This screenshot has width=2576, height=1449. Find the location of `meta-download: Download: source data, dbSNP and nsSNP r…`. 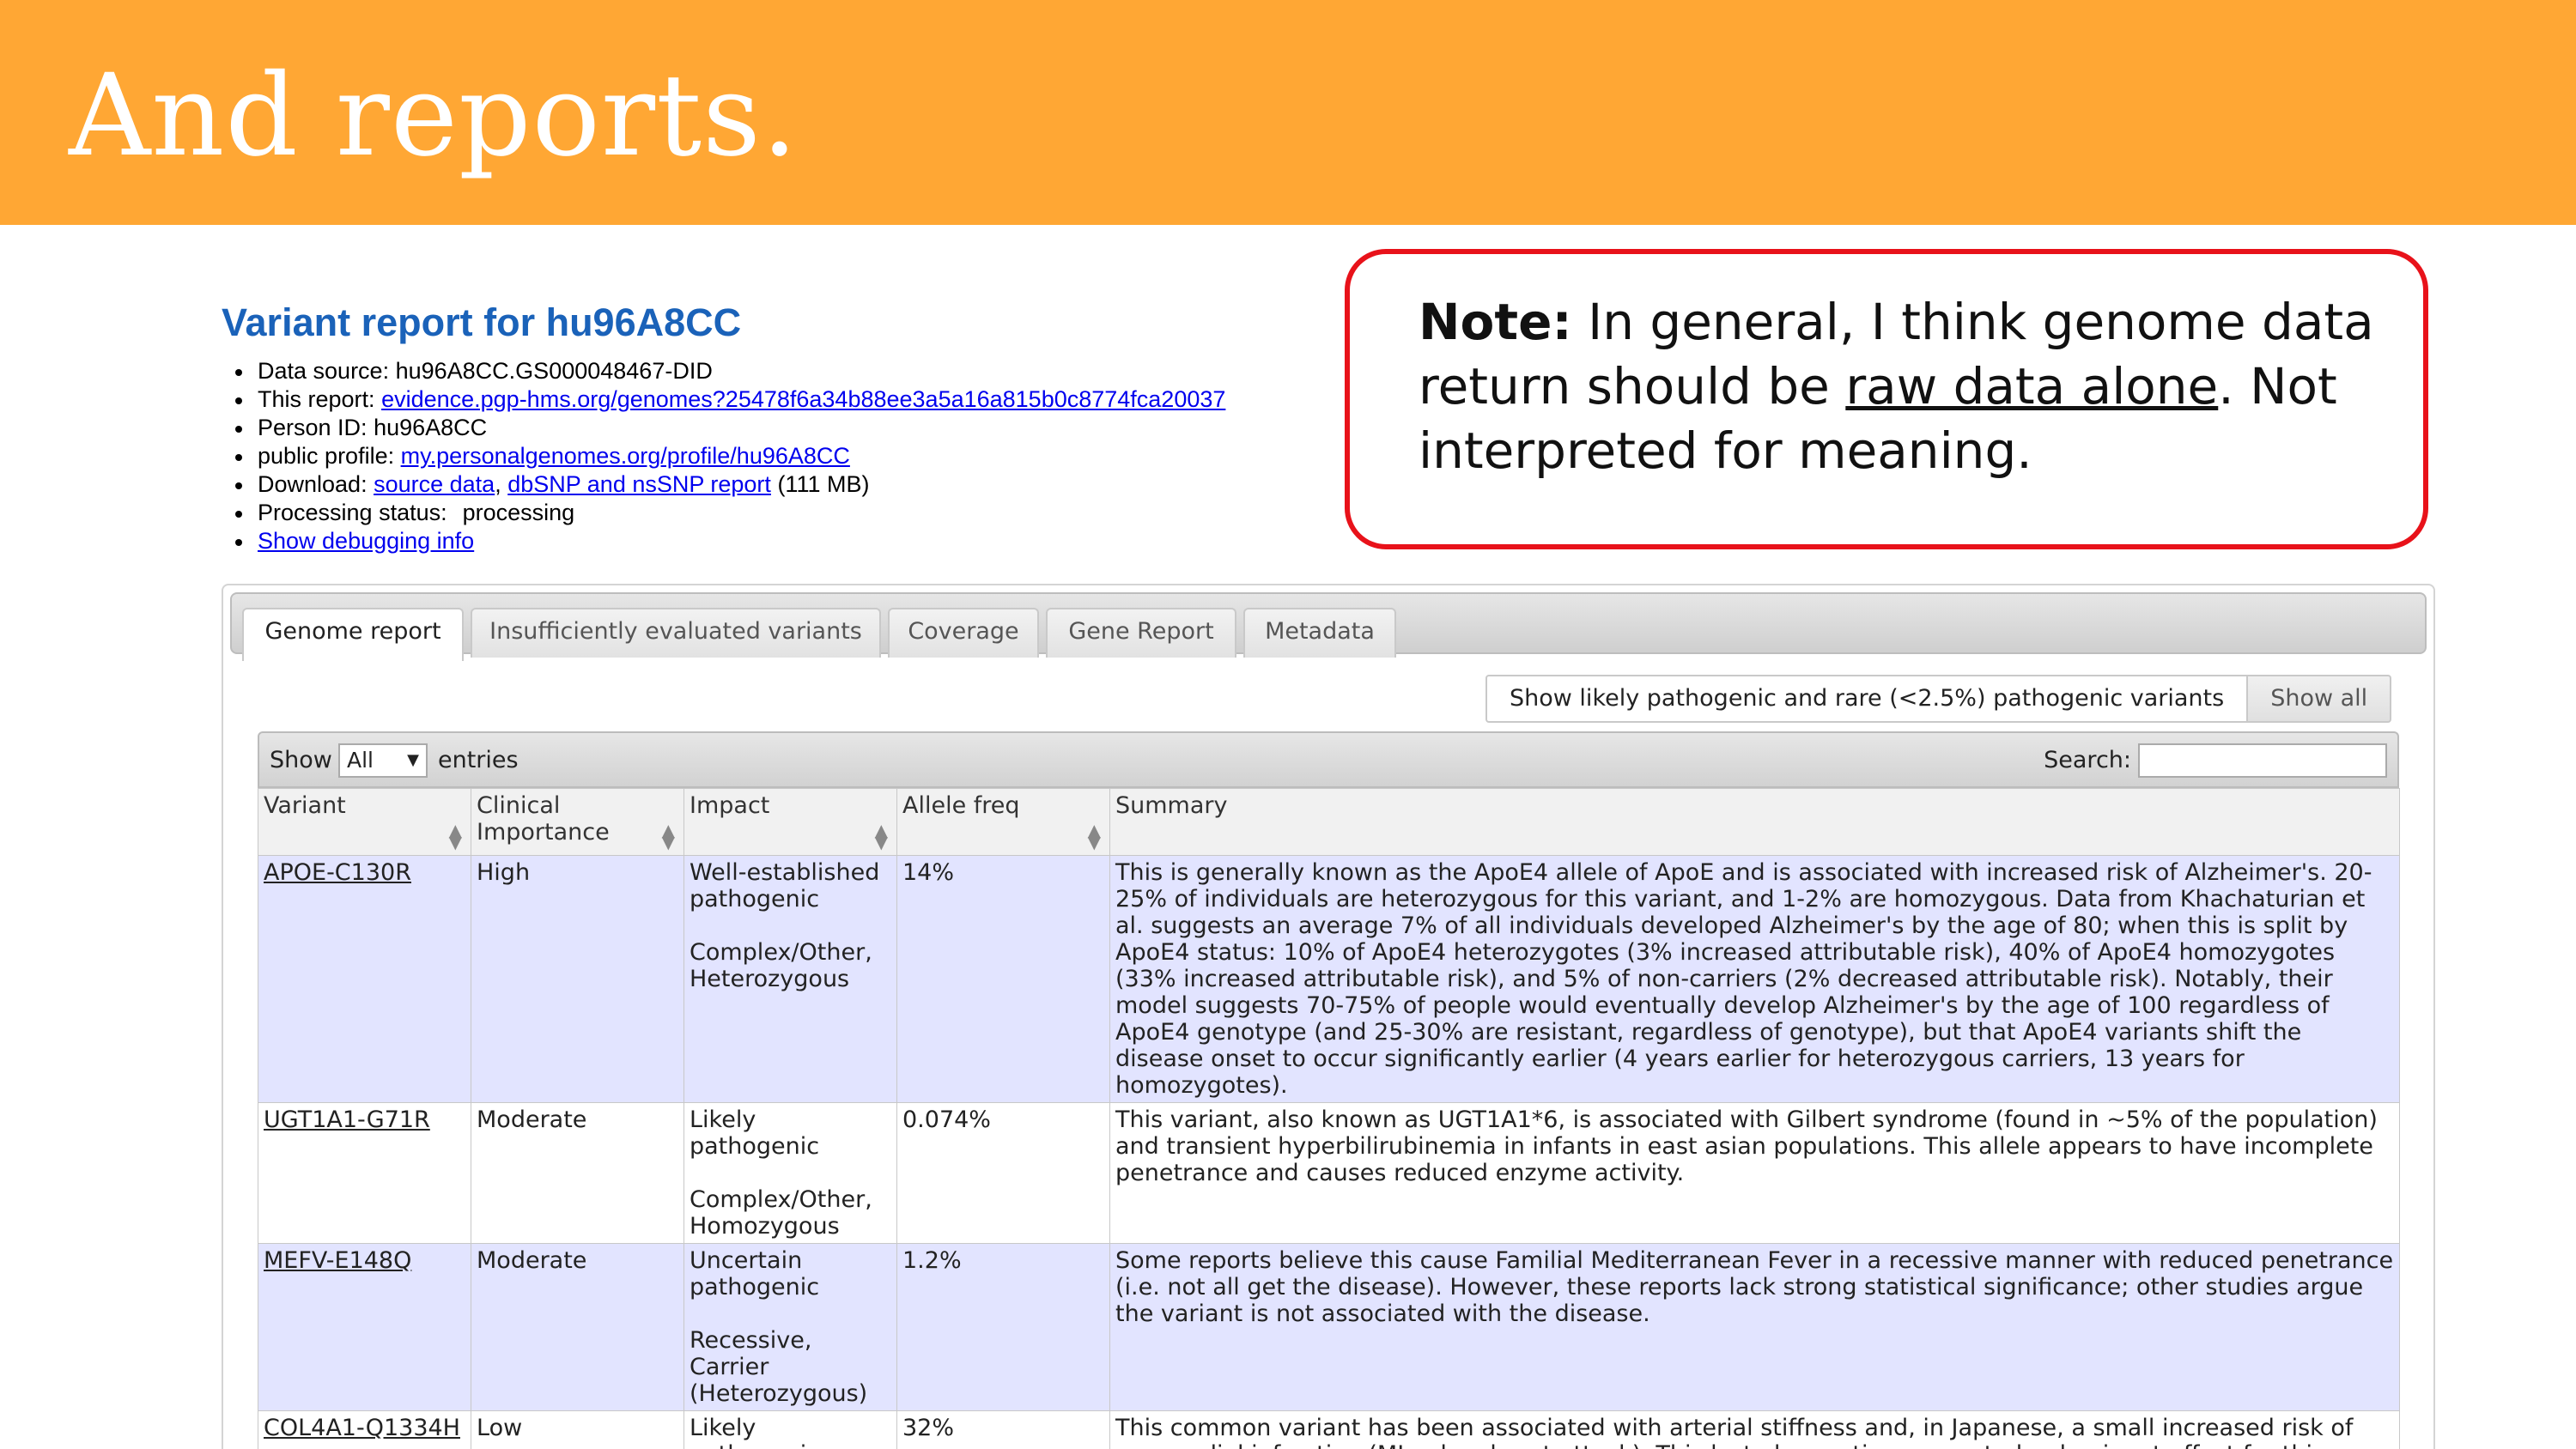

meta-download: Download: source data, dbSNP and nsSNP r… is located at coordinates (792, 484).